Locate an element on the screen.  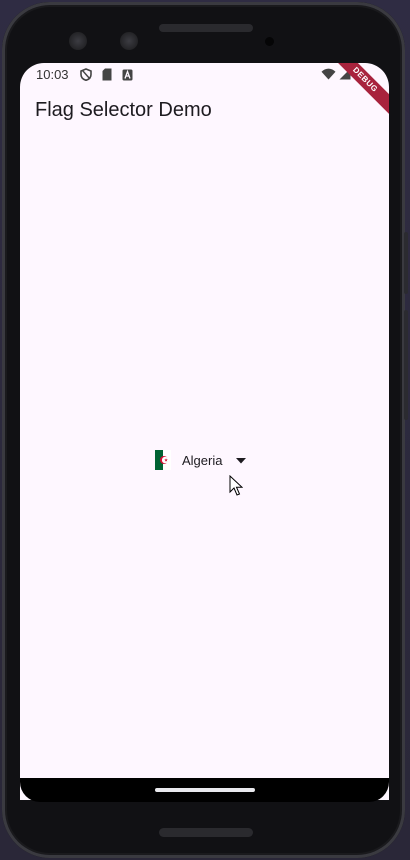
algeria-flag-icon is located at coordinates (163, 460).